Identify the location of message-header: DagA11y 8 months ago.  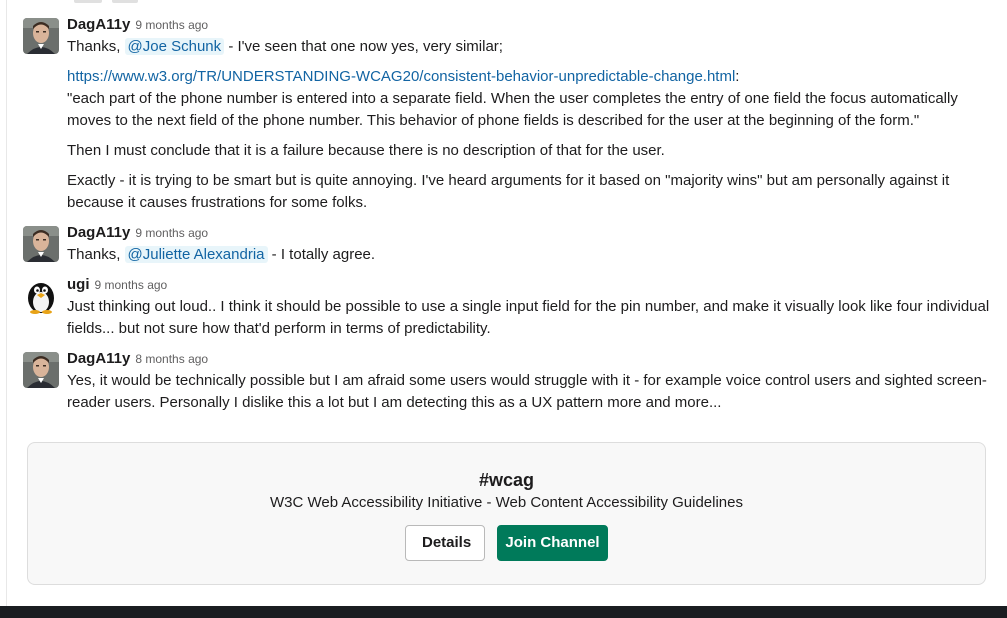
(529, 359).